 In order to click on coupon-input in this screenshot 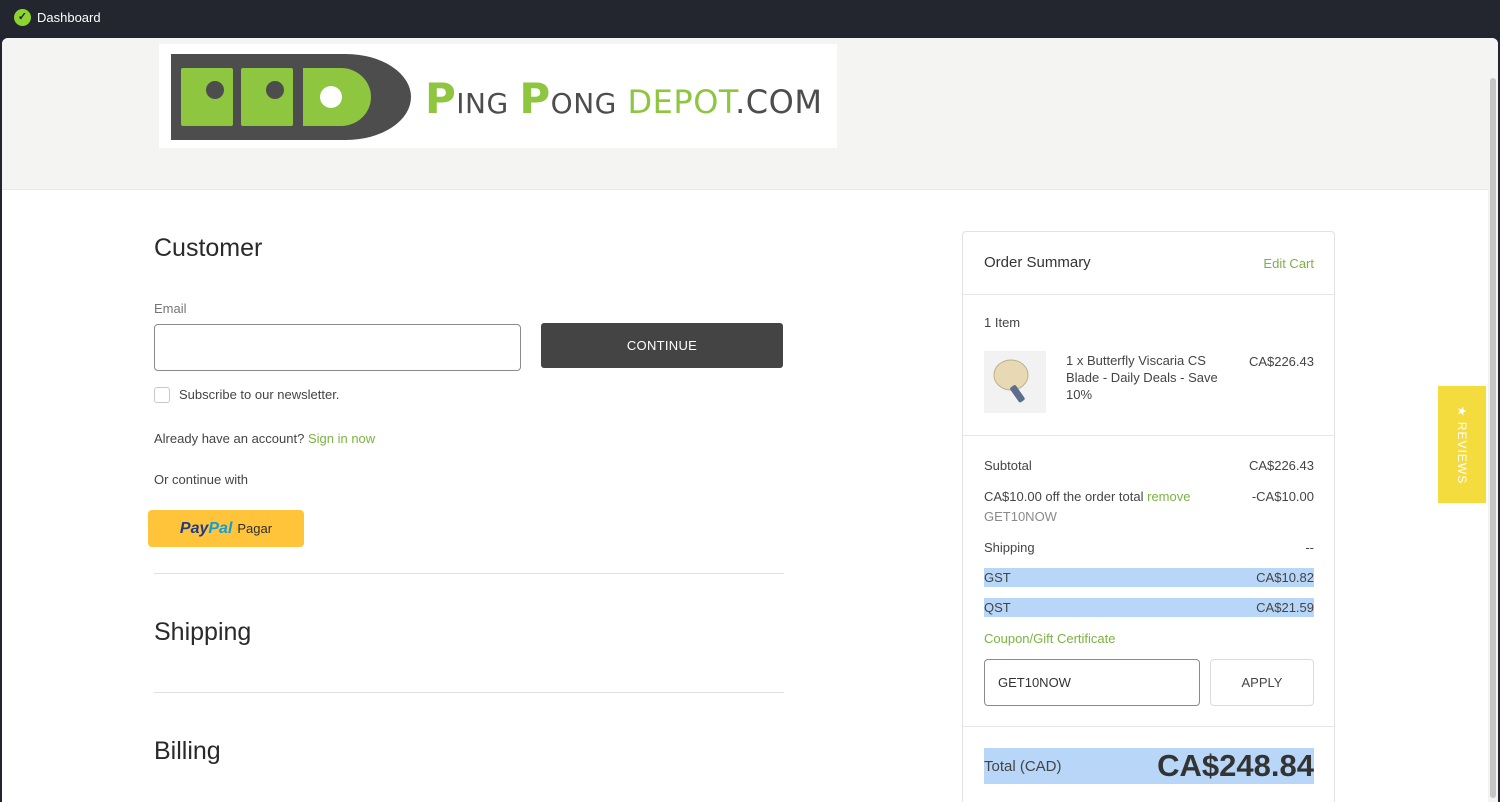, I will do `click(1092, 682)`.